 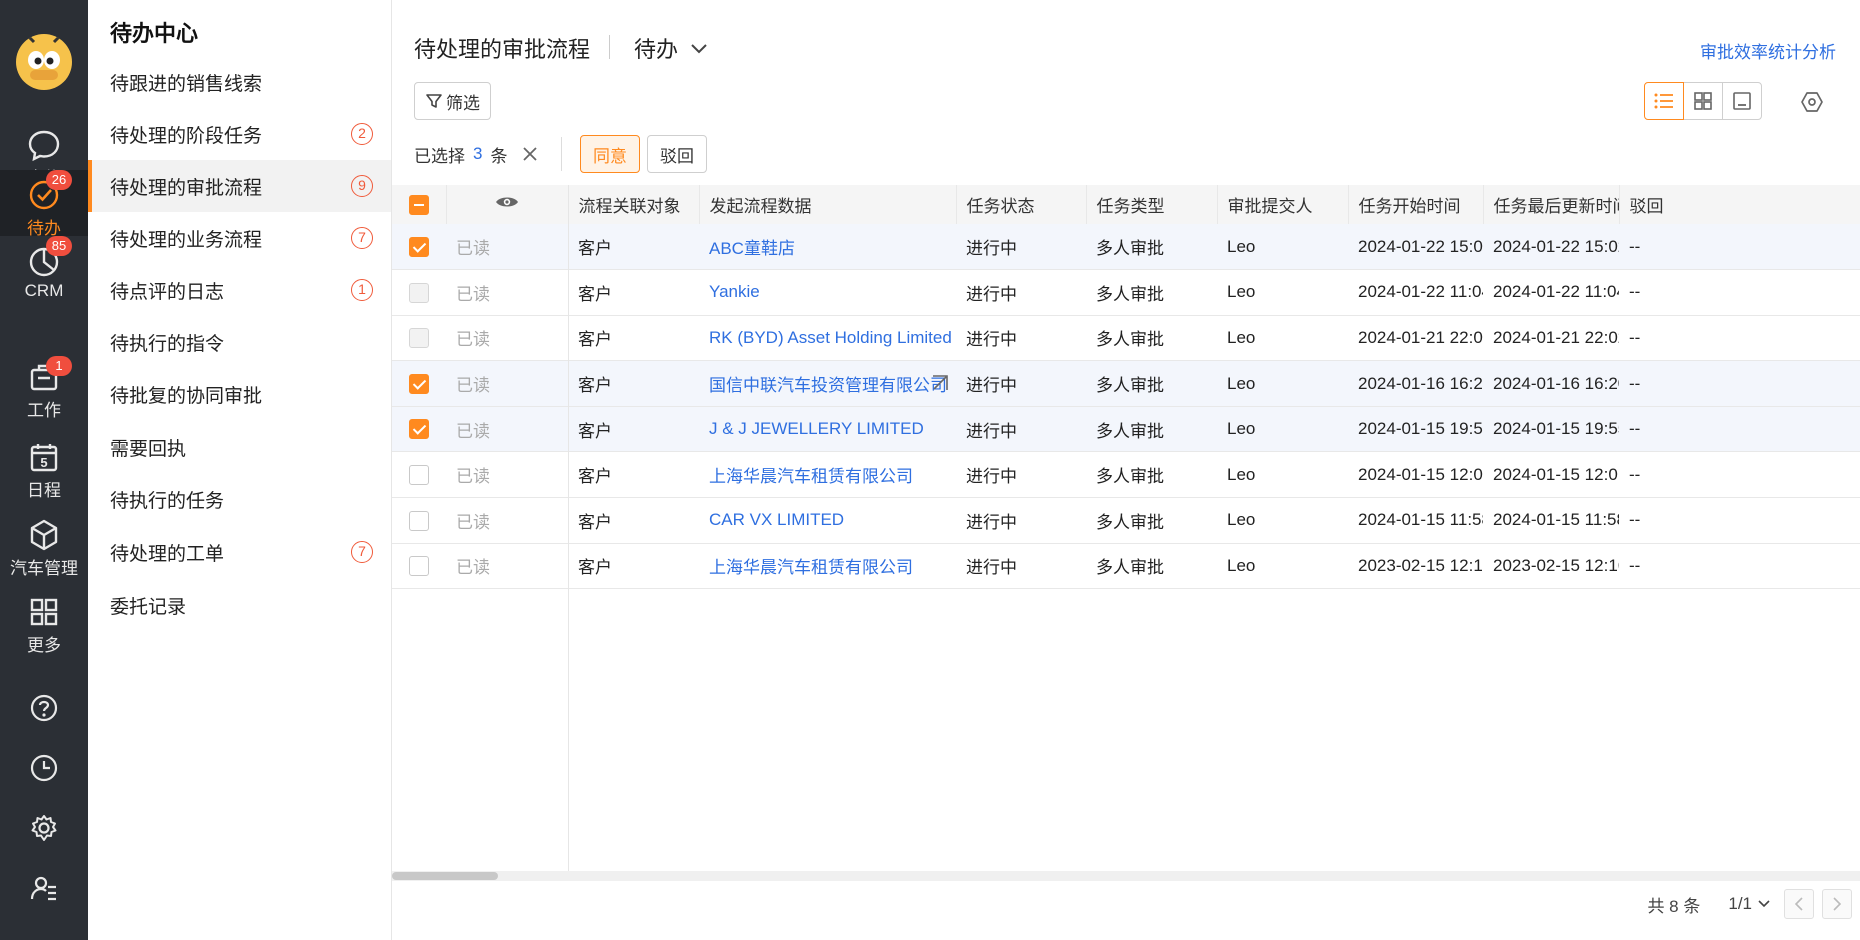 What do you see at coordinates (1812, 102) in the screenshot?
I see `table-settings-button` at bounding box center [1812, 102].